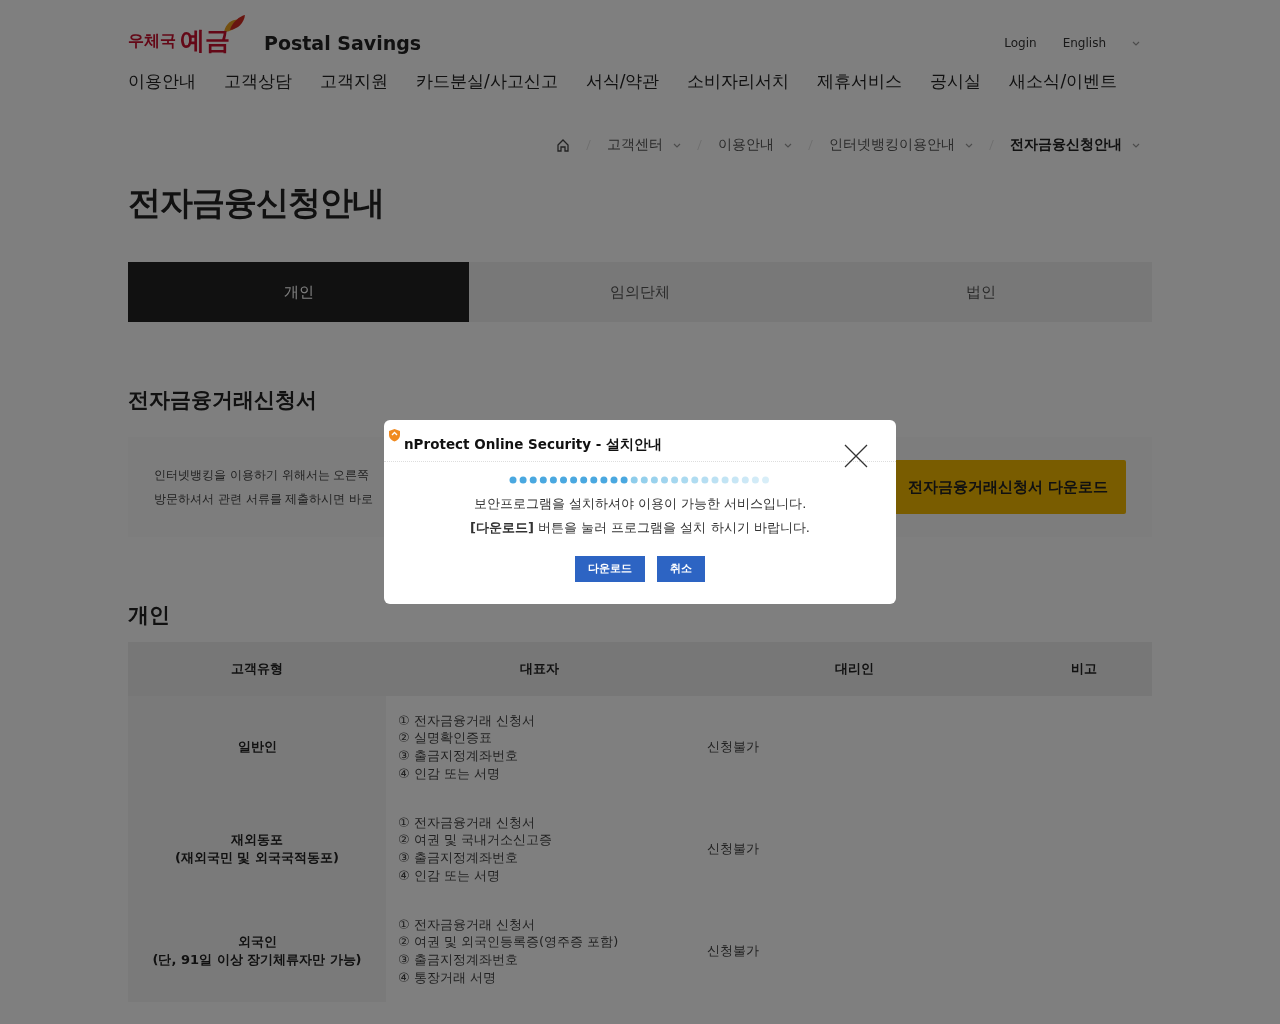 This screenshot has width=1280, height=1024. I want to click on home-icon, so click(563, 145).